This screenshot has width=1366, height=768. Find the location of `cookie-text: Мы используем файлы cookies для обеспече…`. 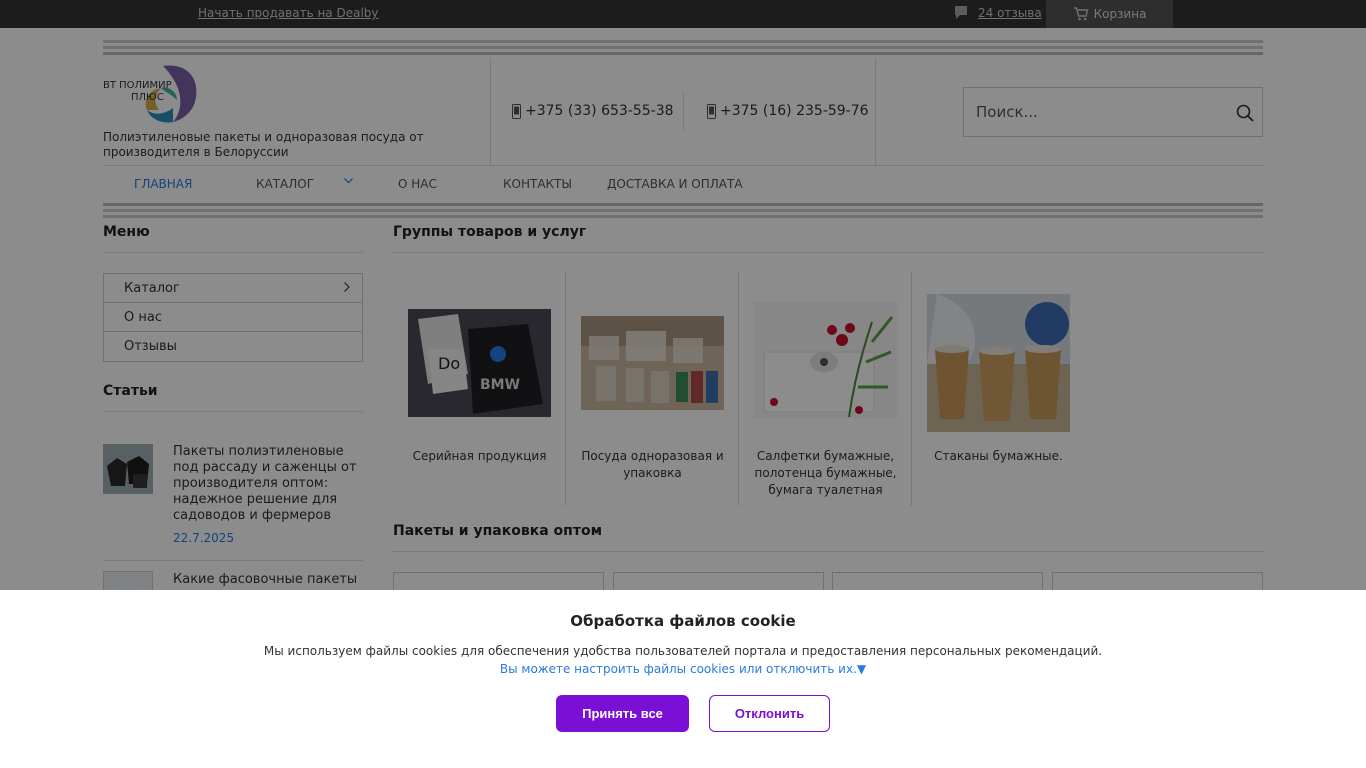

cookie-text: Мы используем файлы cookies для обеспече… is located at coordinates (683, 651).